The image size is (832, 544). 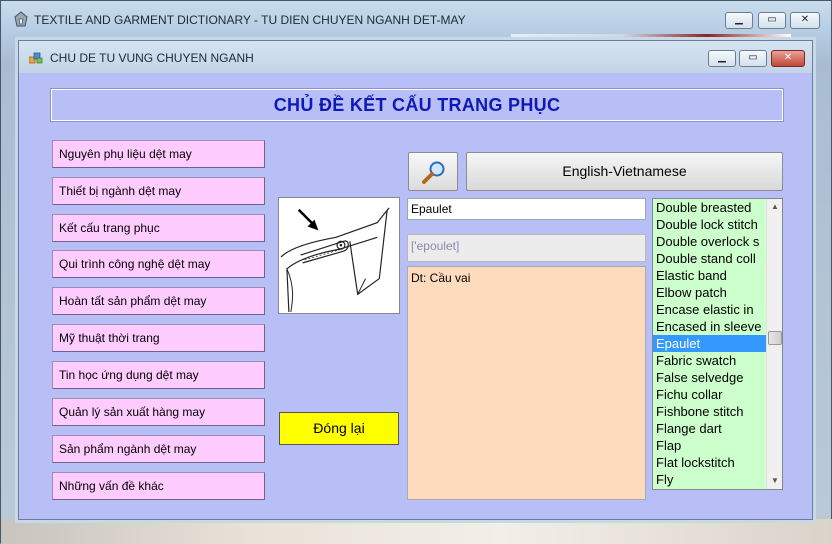 What do you see at coordinates (805, 20) in the screenshot?
I see `close-window-button: ✕` at bounding box center [805, 20].